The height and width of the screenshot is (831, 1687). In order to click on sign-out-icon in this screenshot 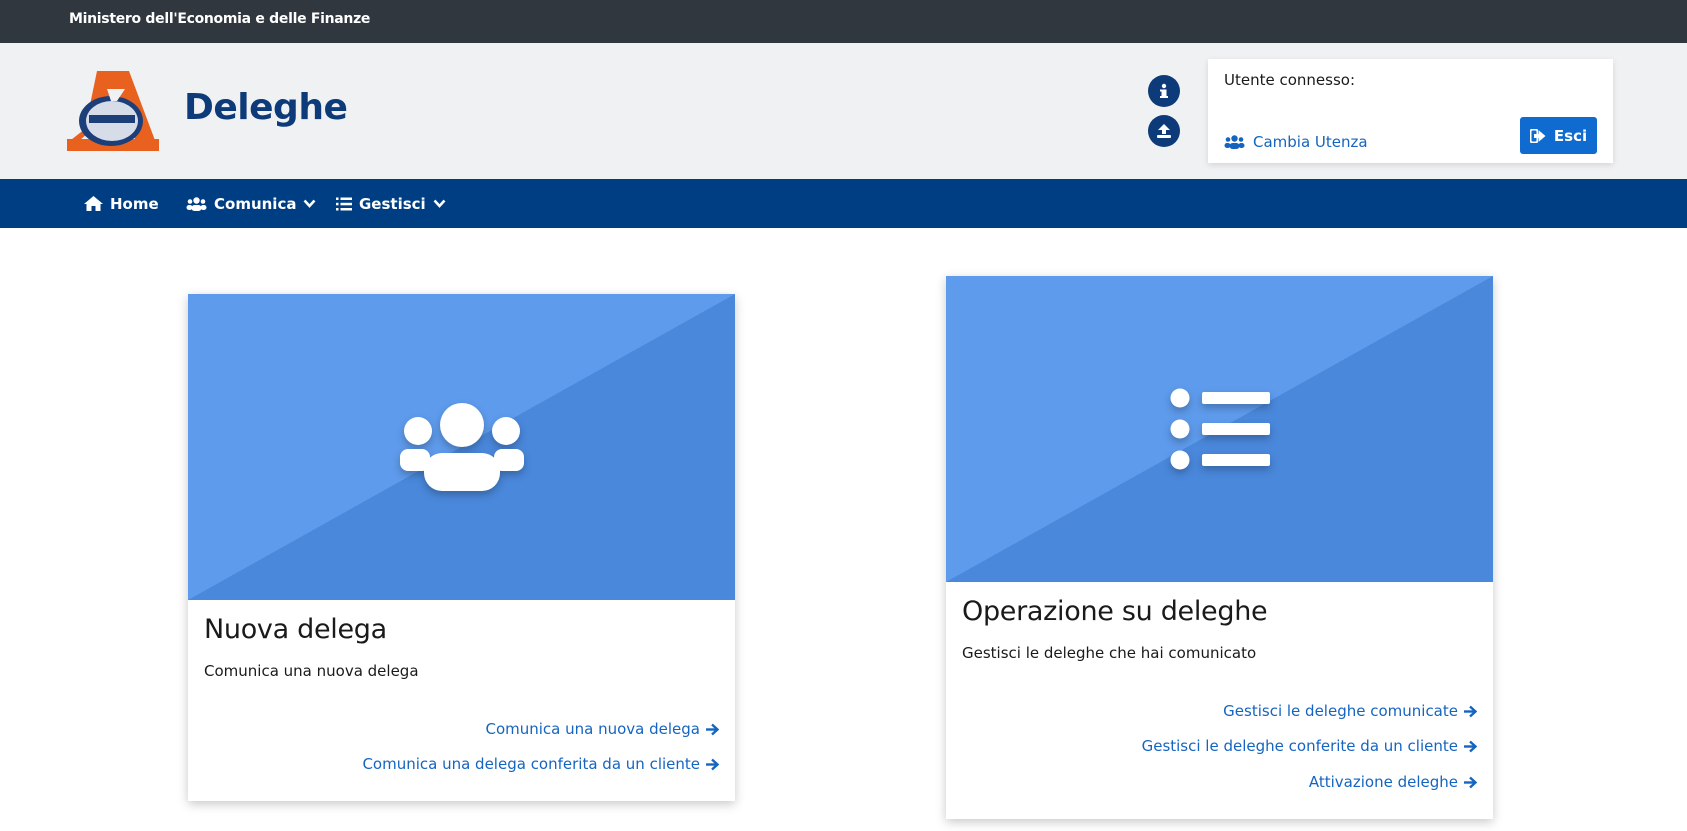, I will do `click(1537, 135)`.